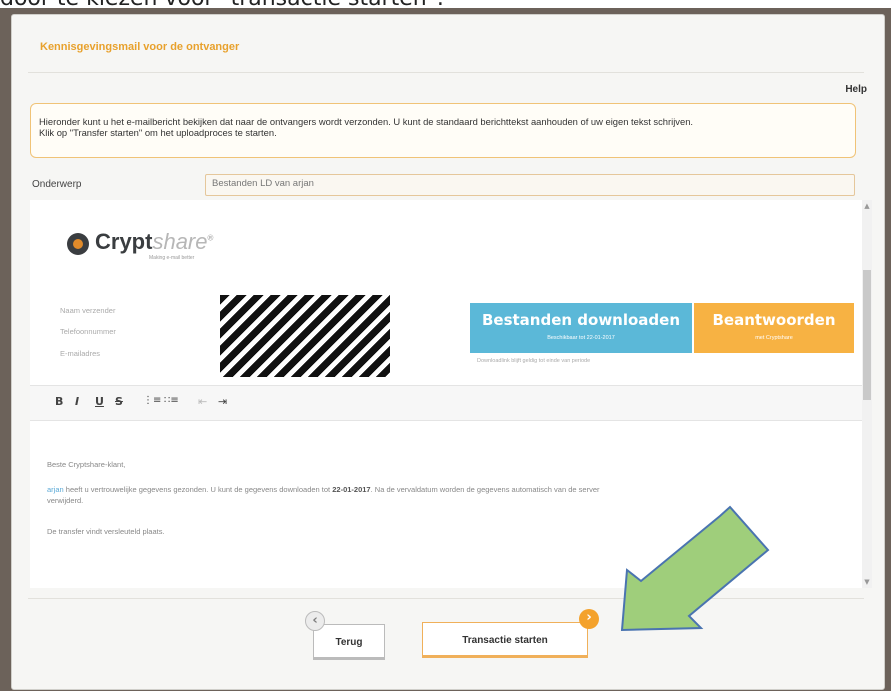  I want to click on logo-tagline: Making e-mail better, so click(172, 258).